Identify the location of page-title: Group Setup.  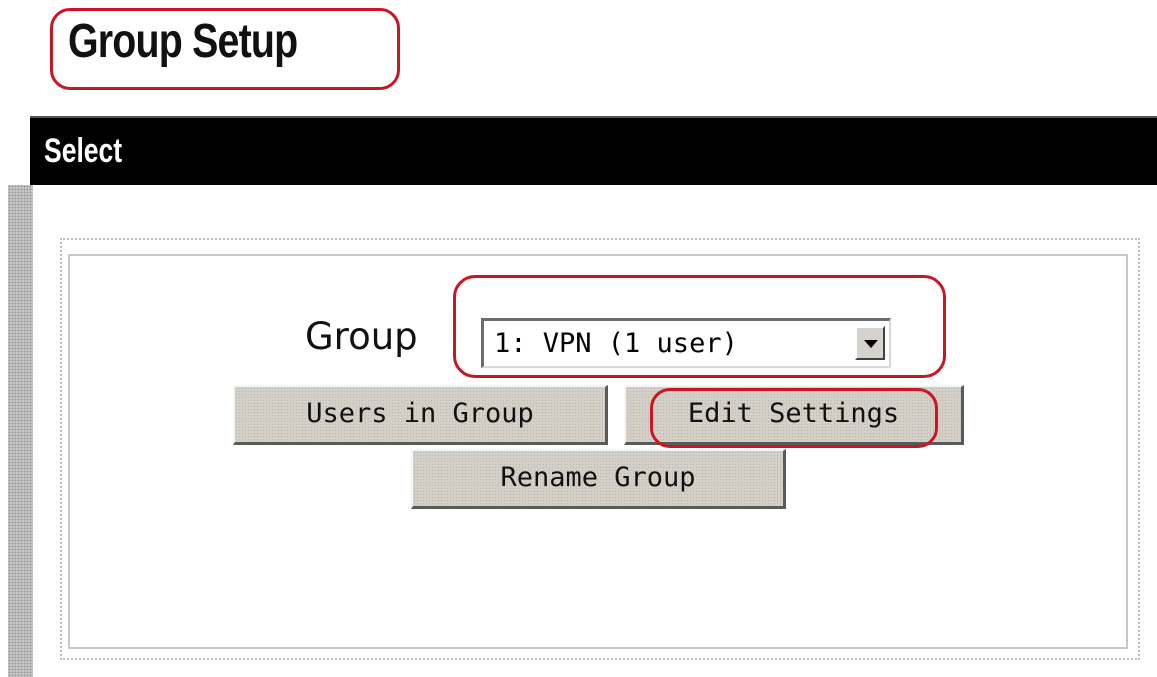
(183, 41).